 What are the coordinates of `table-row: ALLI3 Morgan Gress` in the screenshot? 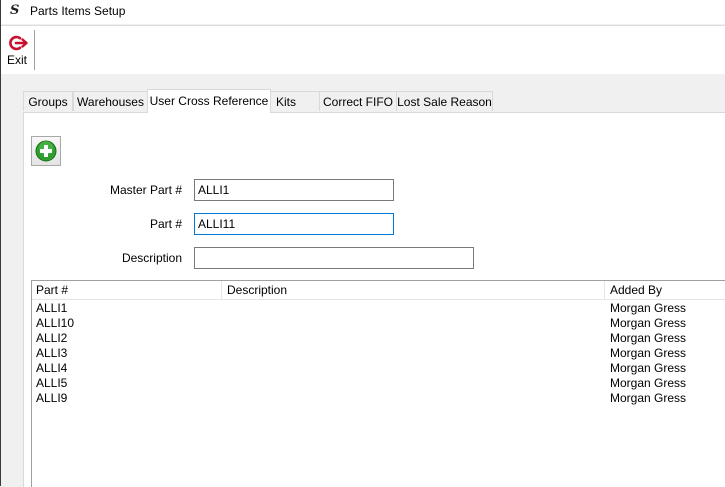 It's located at (378, 353).